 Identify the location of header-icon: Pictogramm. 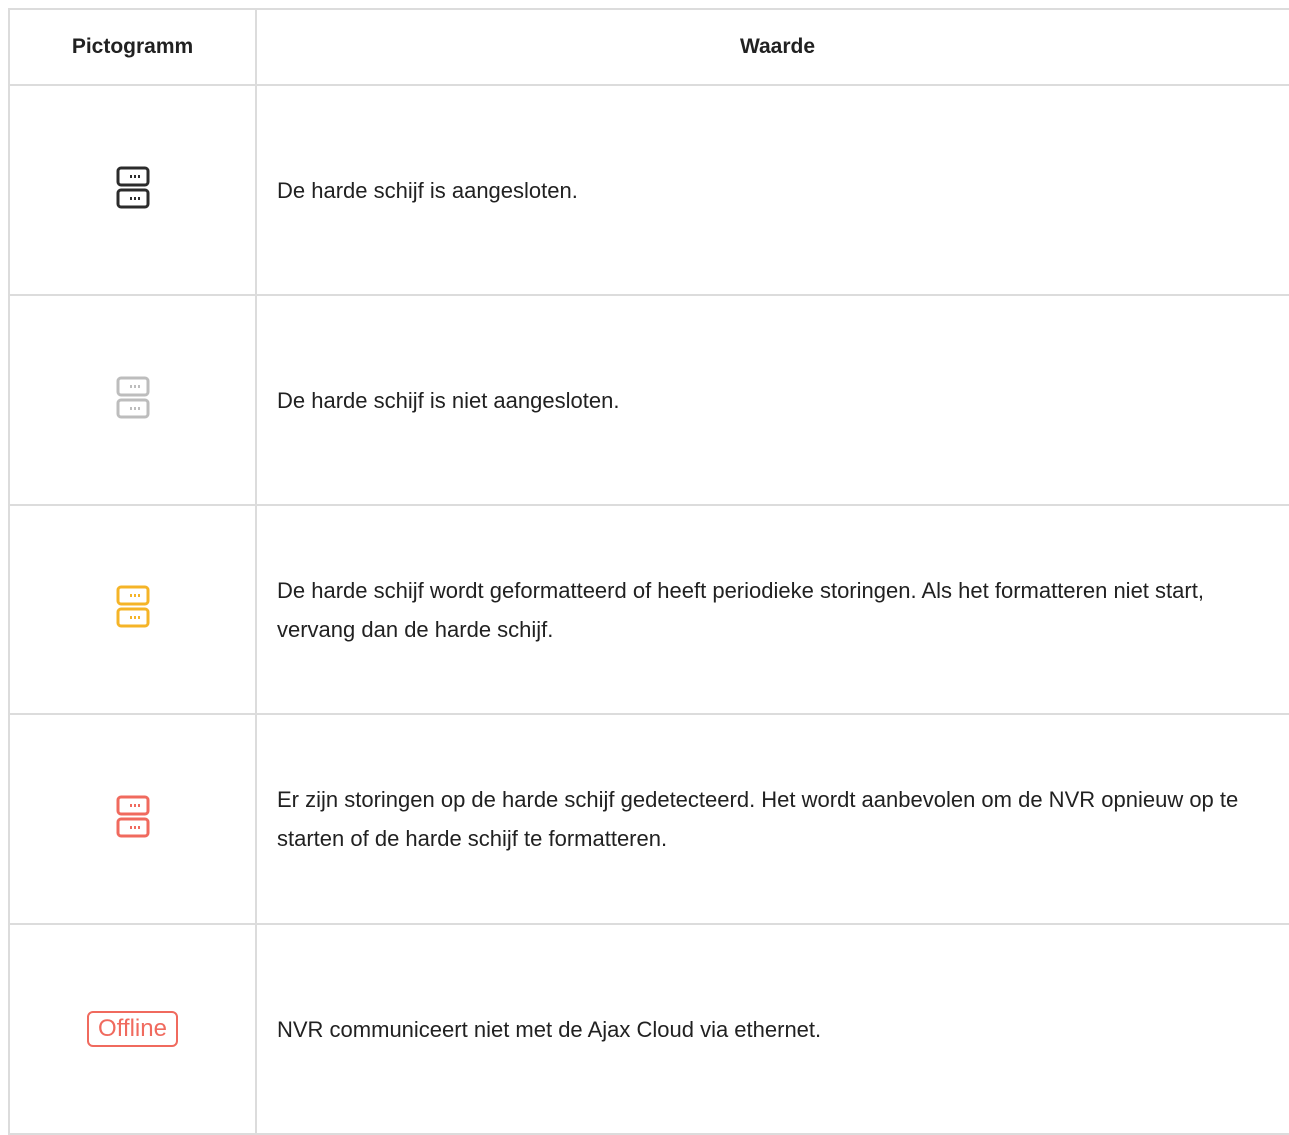
(132, 47).